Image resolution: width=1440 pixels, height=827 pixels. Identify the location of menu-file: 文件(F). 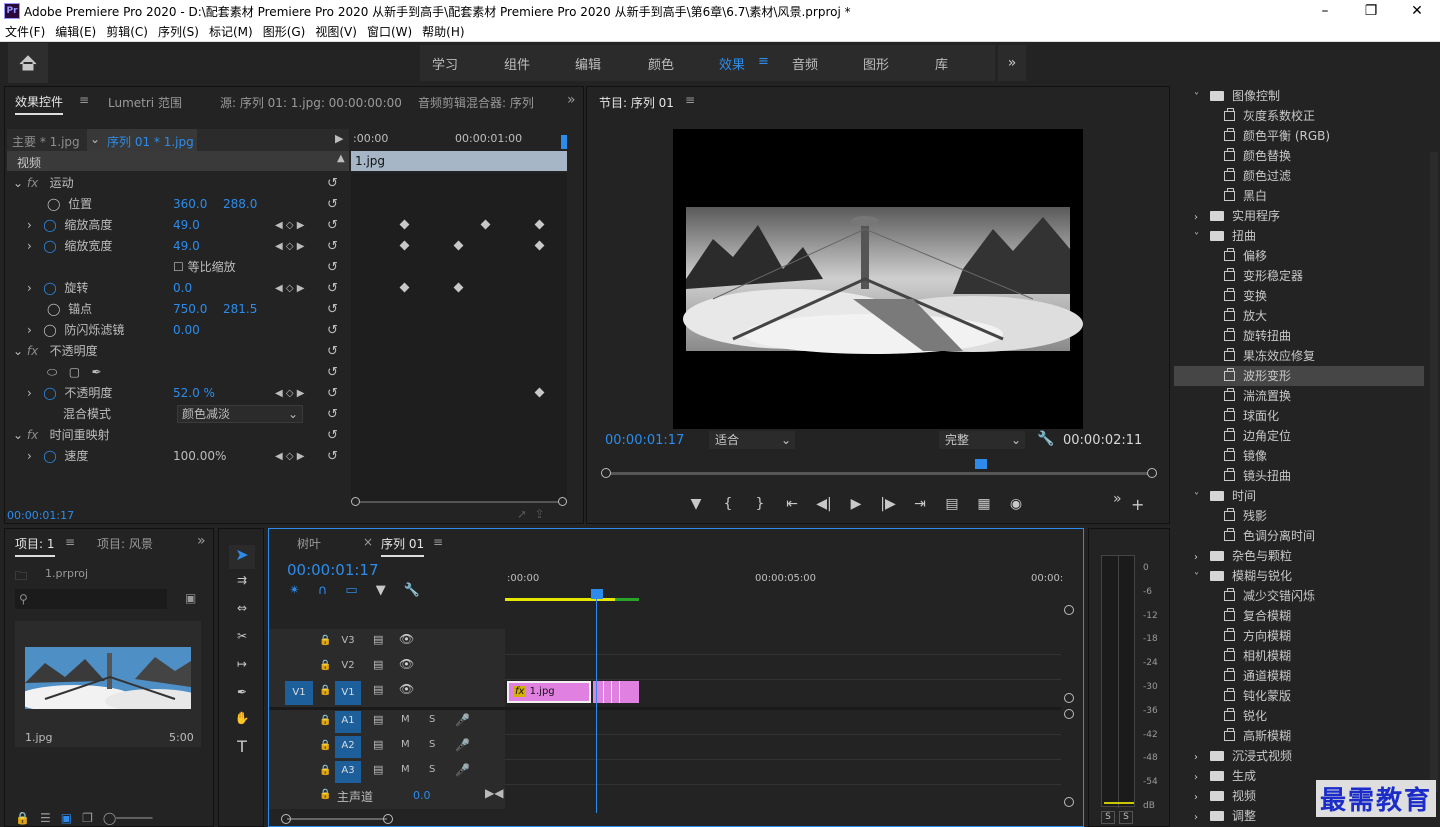
(25, 32).